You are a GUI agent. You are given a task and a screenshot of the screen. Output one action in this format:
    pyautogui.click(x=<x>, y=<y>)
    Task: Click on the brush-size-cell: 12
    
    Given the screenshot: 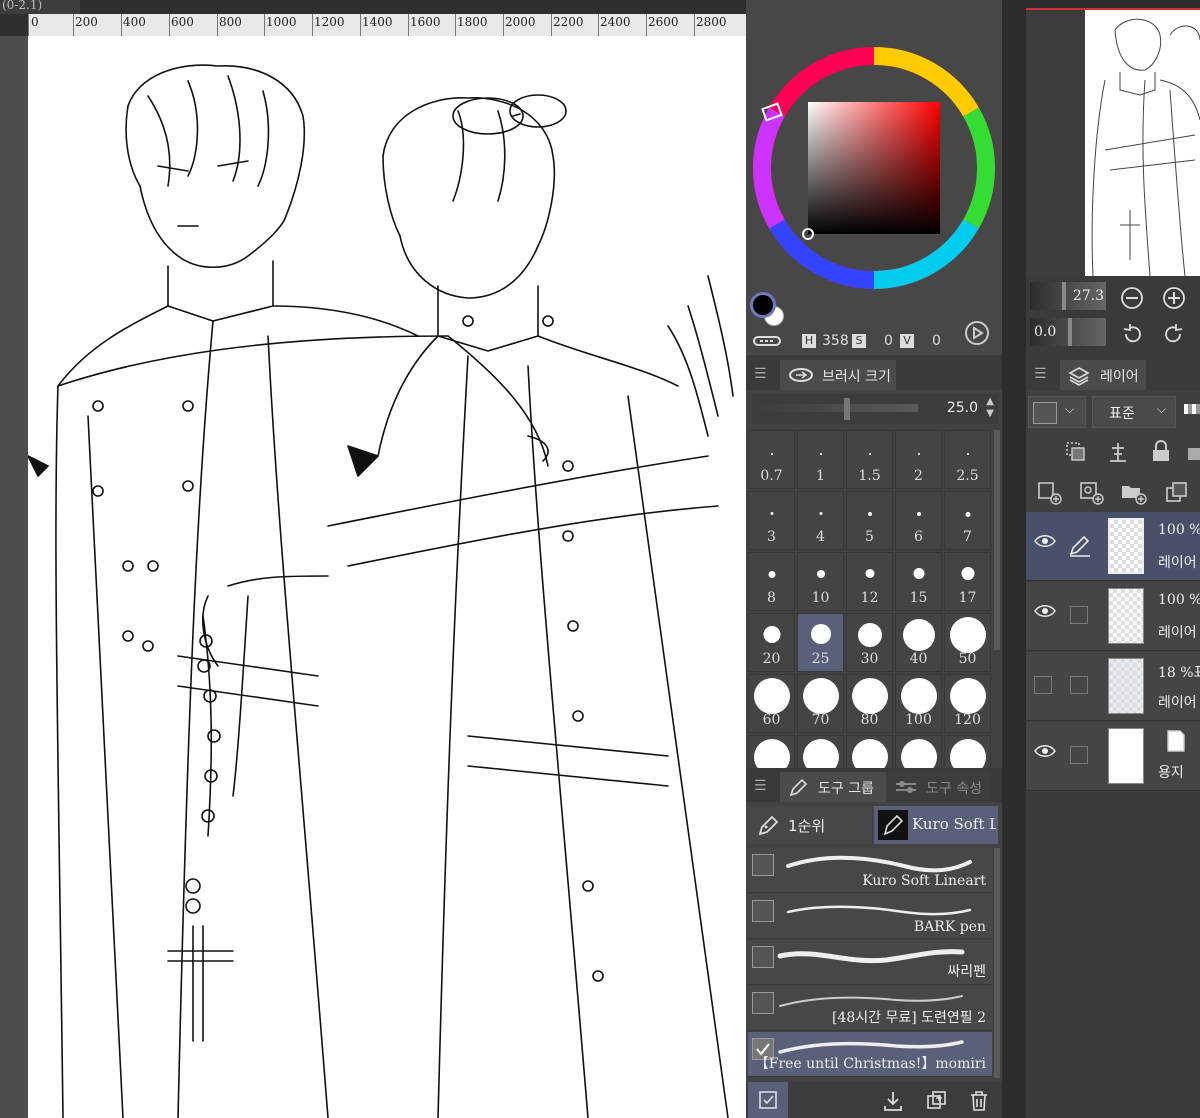 What is the action you would take?
    pyautogui.click(x=869, y=581)
    